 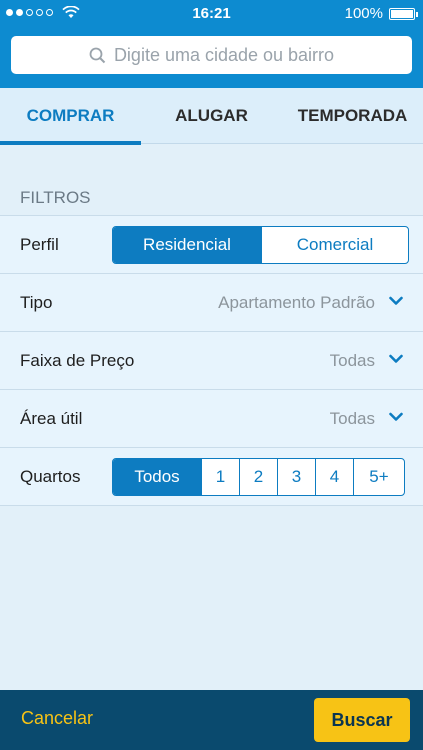 I want to click on cancel-button: Cancelar, so click(x=57, y=718).